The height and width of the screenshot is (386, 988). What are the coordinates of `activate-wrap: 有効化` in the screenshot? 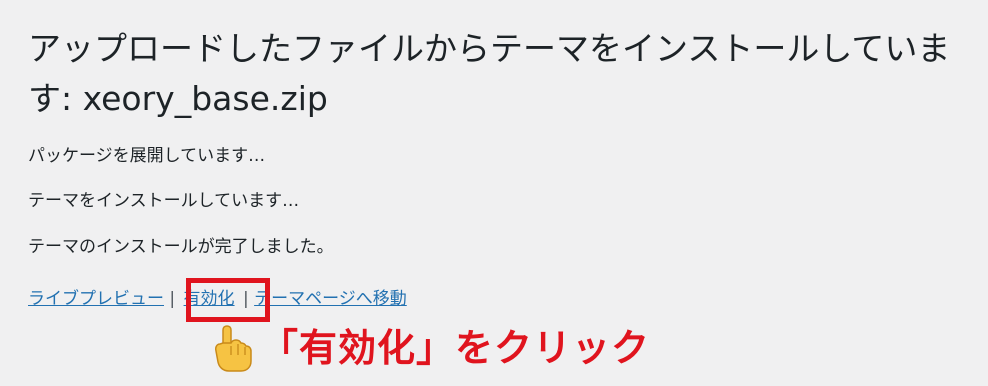 It's located at (209, 299).